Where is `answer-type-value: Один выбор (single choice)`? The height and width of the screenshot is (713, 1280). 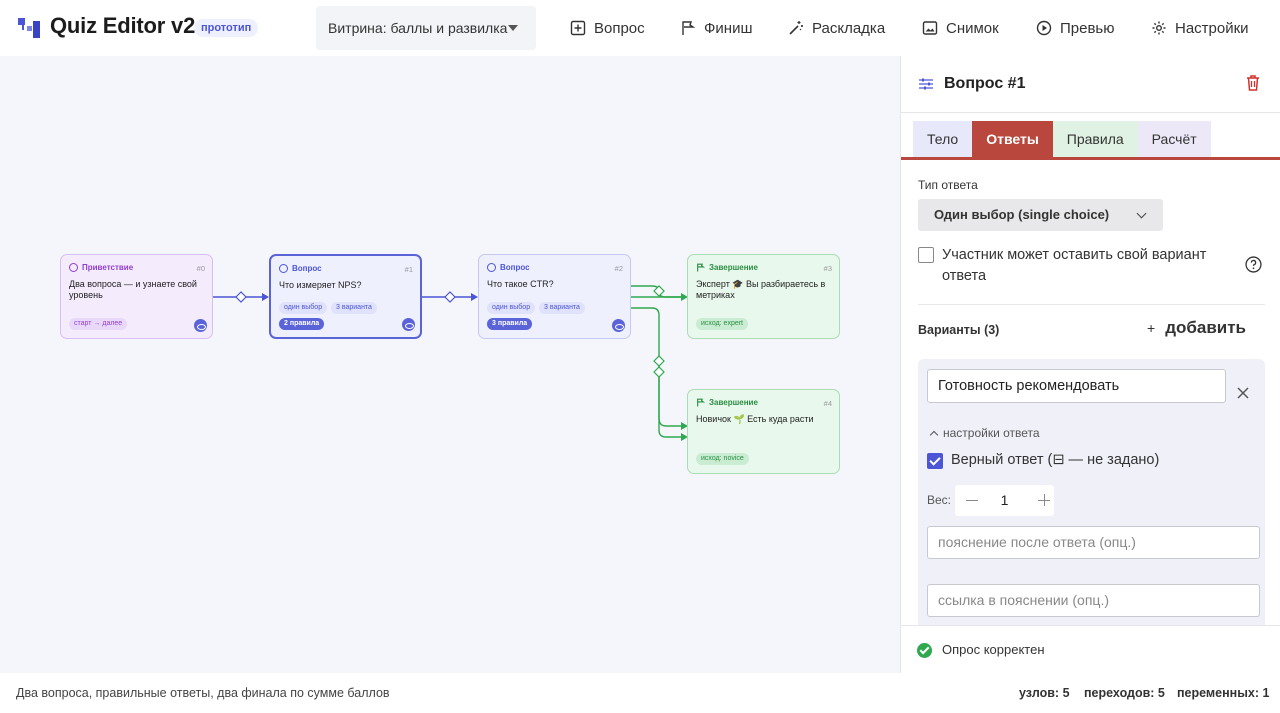
answer-type-value: Один выбор (single choice) is located at coordinates (1022, 214).